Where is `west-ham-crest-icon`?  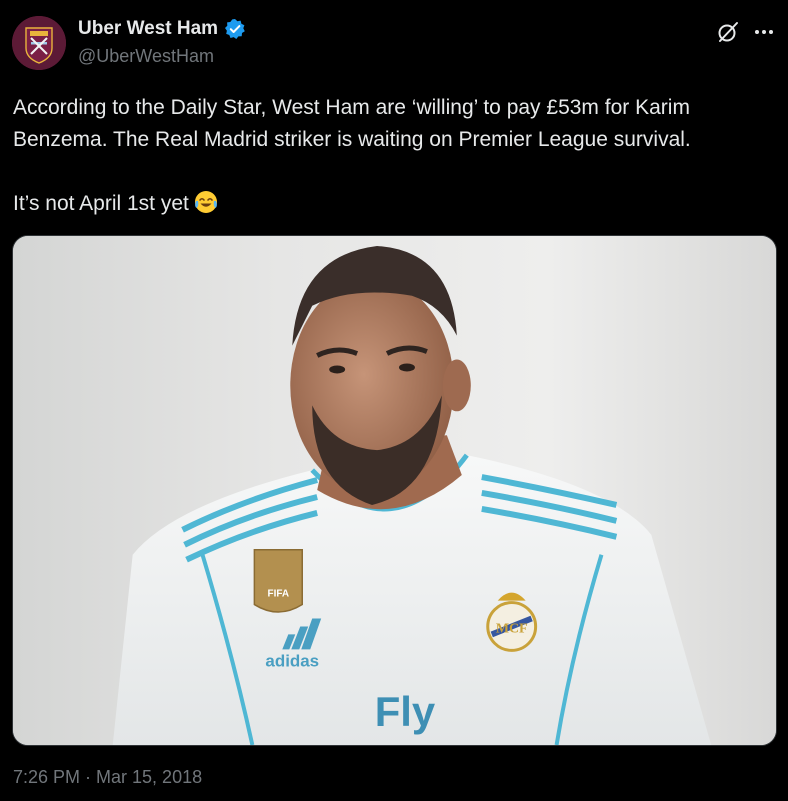
west-ham-crest-icon is located at coordinates (39, 43).